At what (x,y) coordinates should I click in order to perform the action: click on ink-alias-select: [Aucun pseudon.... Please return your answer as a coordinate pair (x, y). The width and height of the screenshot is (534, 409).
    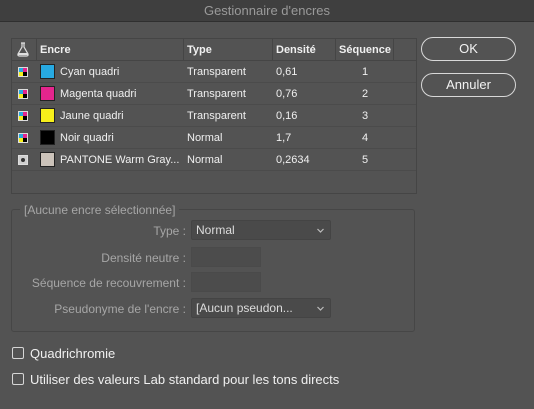
    Looking at the image, I should click on (261, 308).